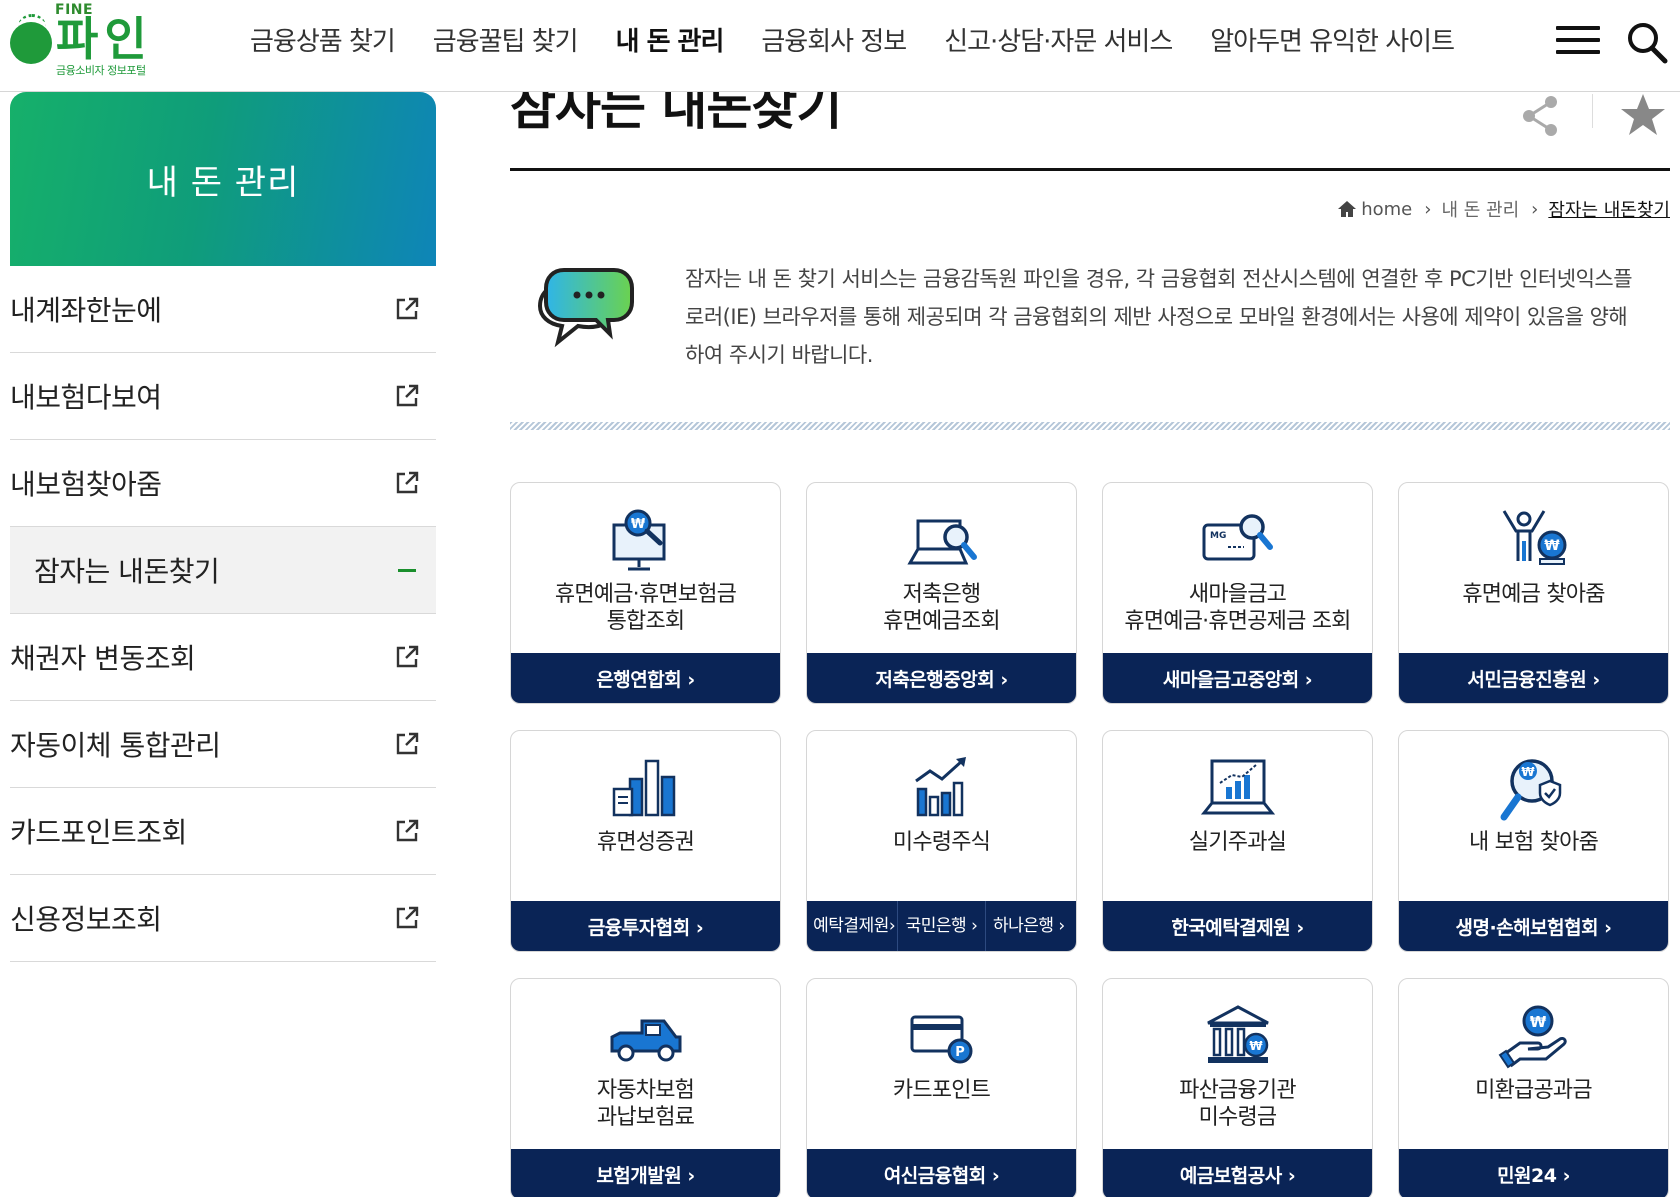 The width and height of the screenshot is (1680, 1197). I want to click on service-link-button: 금융투자협회 ›, so click(645, 926).